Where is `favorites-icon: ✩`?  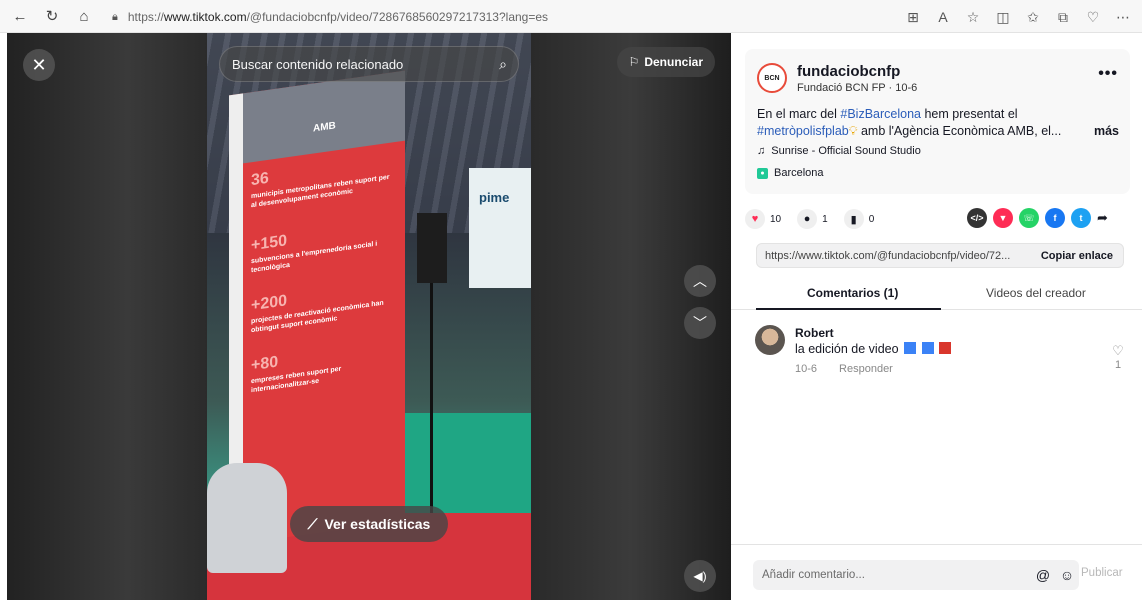 favorites-icon: ✩ is located at coordinates (1033, 17).